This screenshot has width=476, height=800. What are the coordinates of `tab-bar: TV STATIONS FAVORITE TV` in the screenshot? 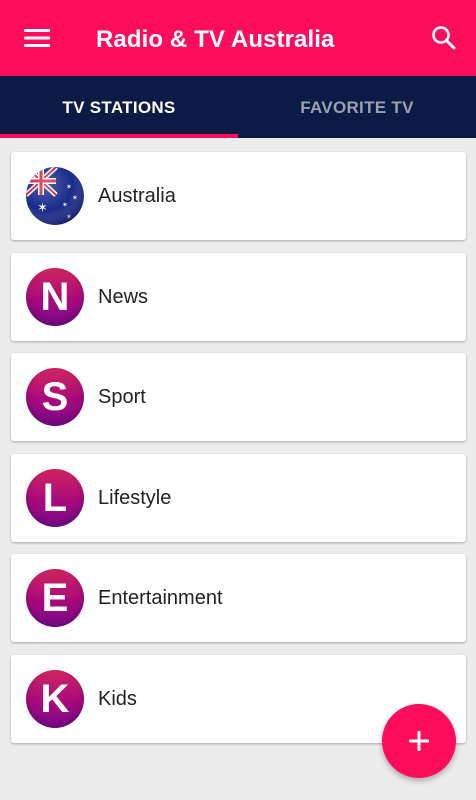 It's located at (238, 107).